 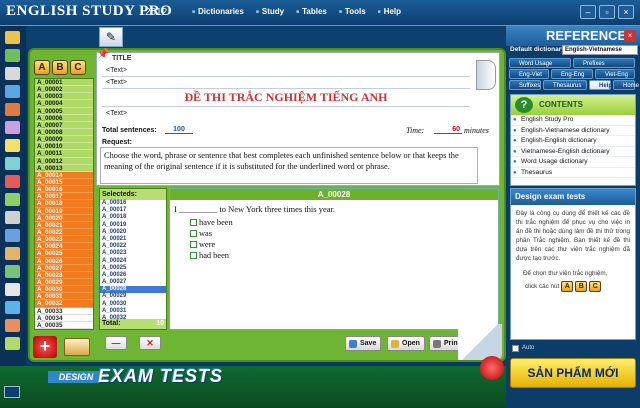 What do you see at coordinates (64, 161) in the screenshot?
I see `list-item: A_00012` at bounding box center [64, 161].